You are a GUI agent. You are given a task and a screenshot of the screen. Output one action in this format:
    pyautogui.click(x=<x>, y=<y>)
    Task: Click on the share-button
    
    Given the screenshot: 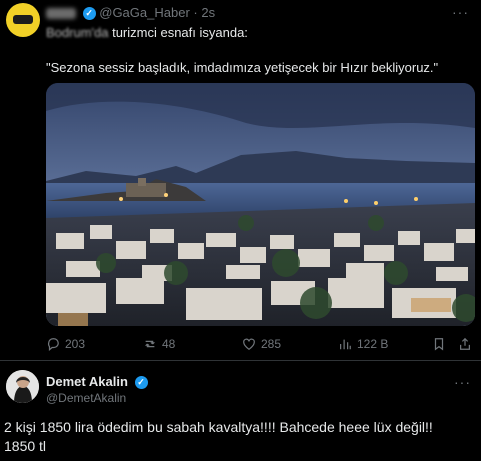 What is the action you would take?
    pyautogui.click(x=465, y=344)
    